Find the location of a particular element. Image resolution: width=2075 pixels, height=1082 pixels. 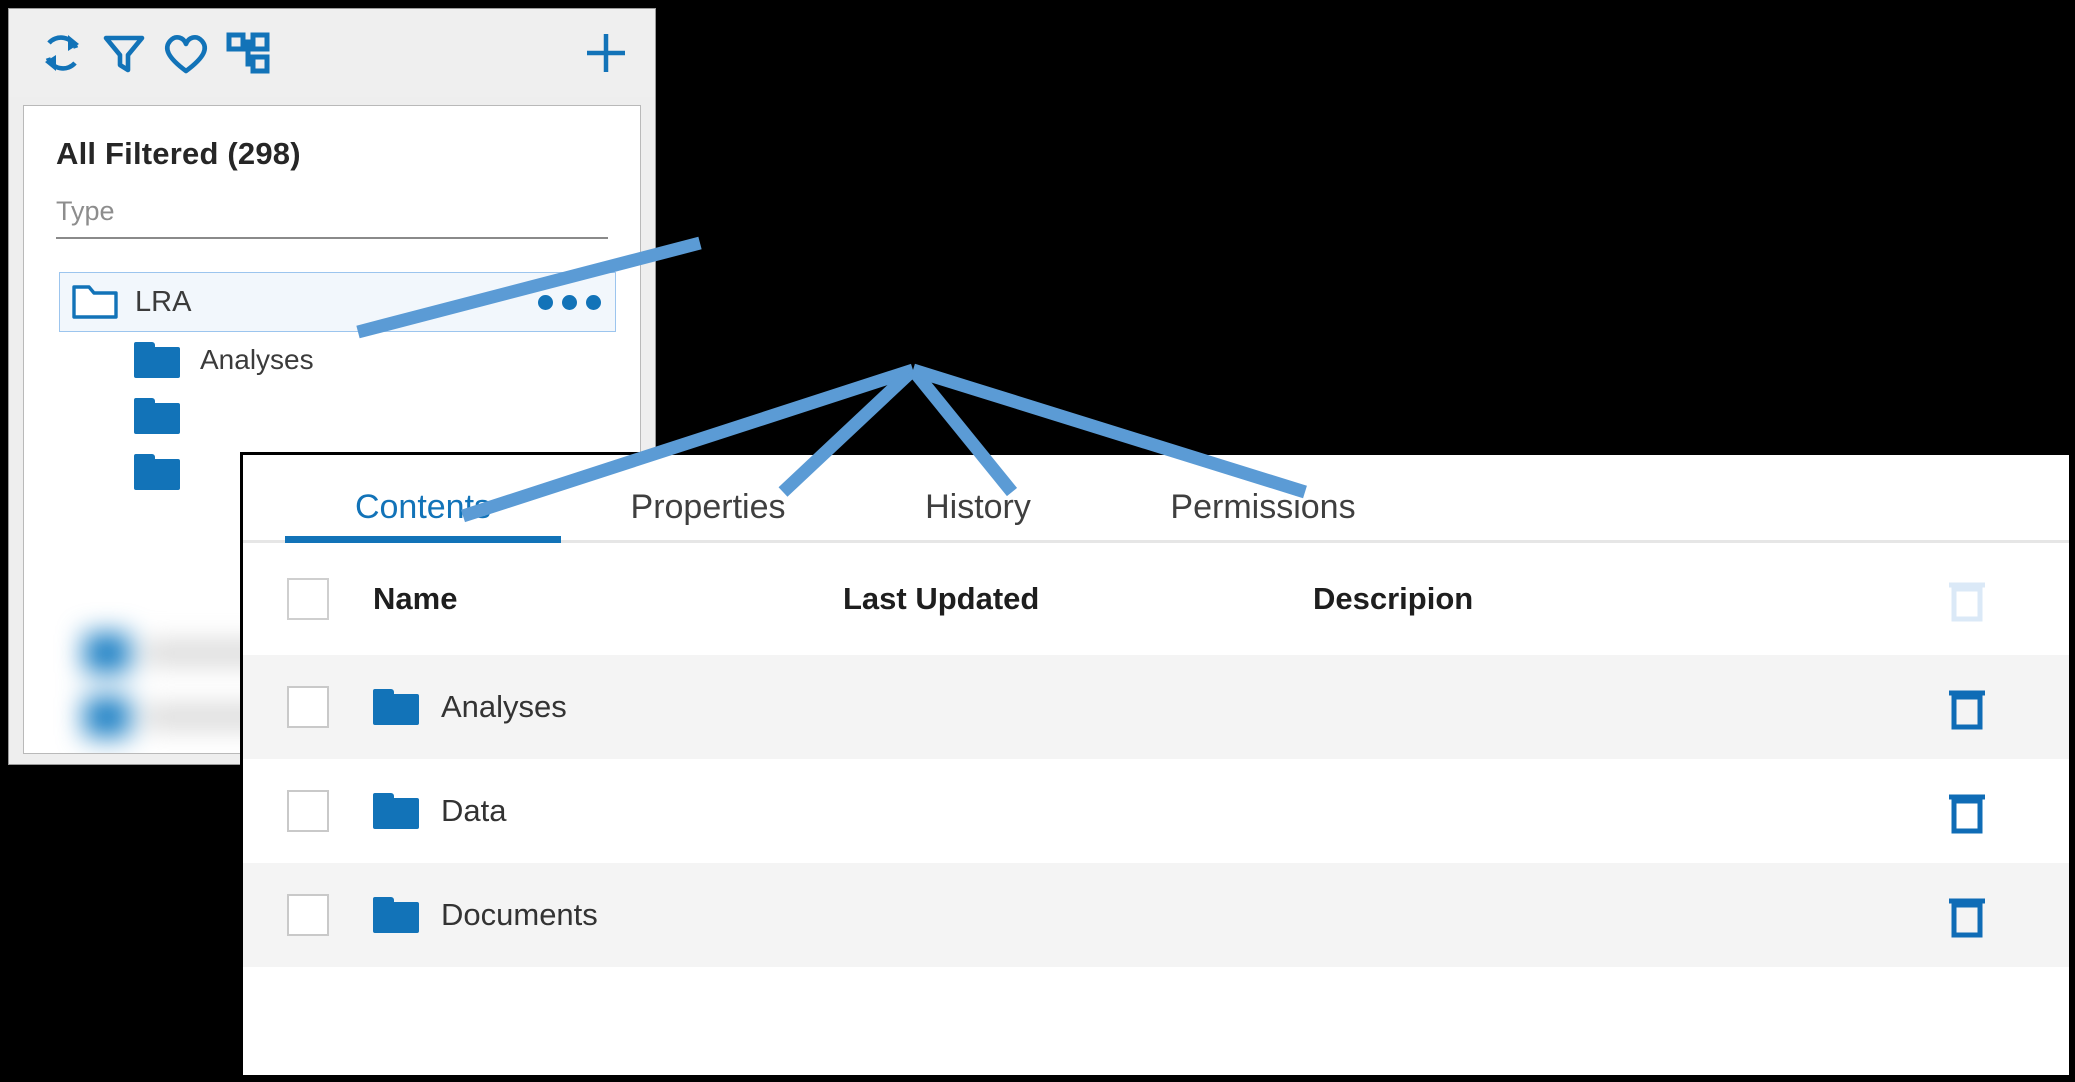

select-all-checkbox is located at coordinates (308, 599).